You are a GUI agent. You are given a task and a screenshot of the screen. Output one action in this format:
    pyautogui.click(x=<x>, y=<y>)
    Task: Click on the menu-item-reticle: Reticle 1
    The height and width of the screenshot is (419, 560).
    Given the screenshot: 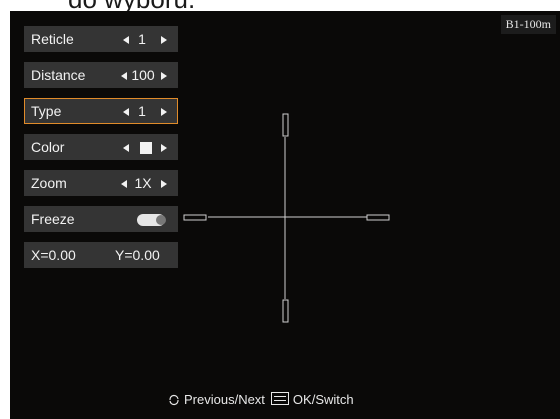 What is the action you would take?
    pyautogui.click(x=101, y=39)
    